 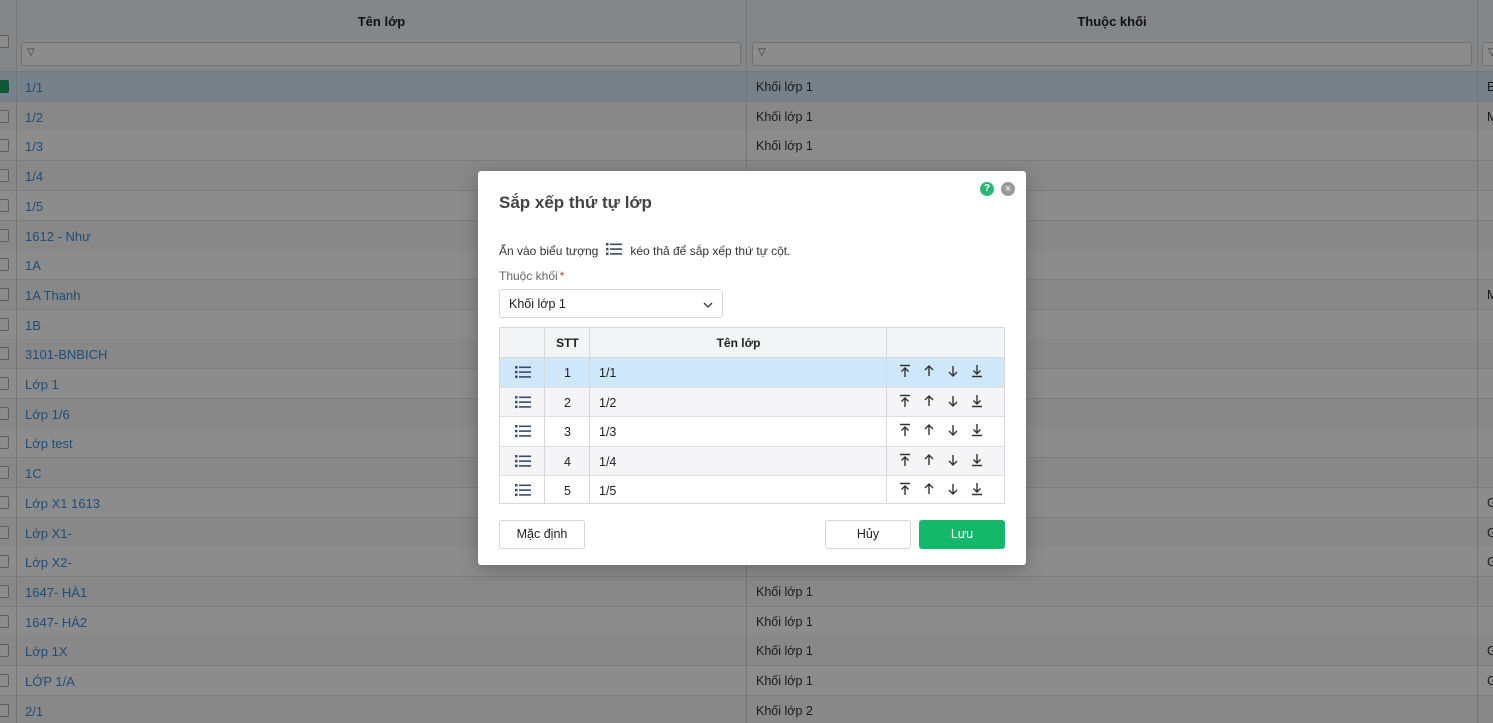 I want to click on row-stt: 4, so click(x=567, y=461).